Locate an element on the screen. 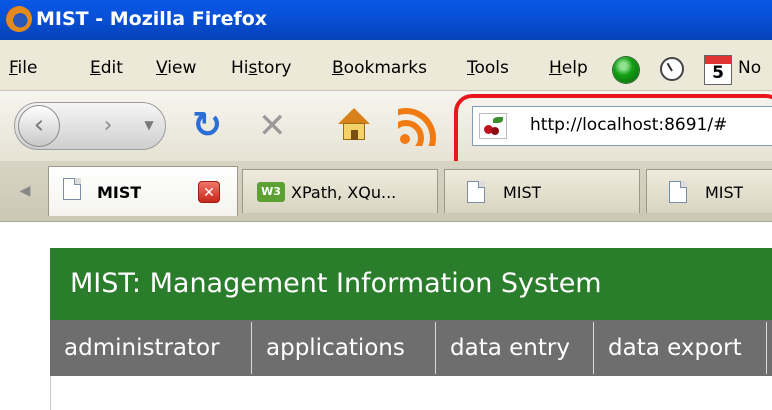  menu-truncated-item: No is located at coordinates (749, 68).